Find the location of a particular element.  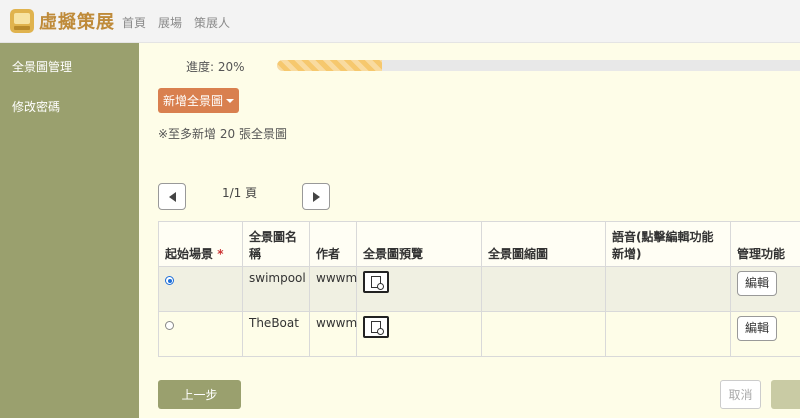

logo-icon is located at coordinates (22, 21).